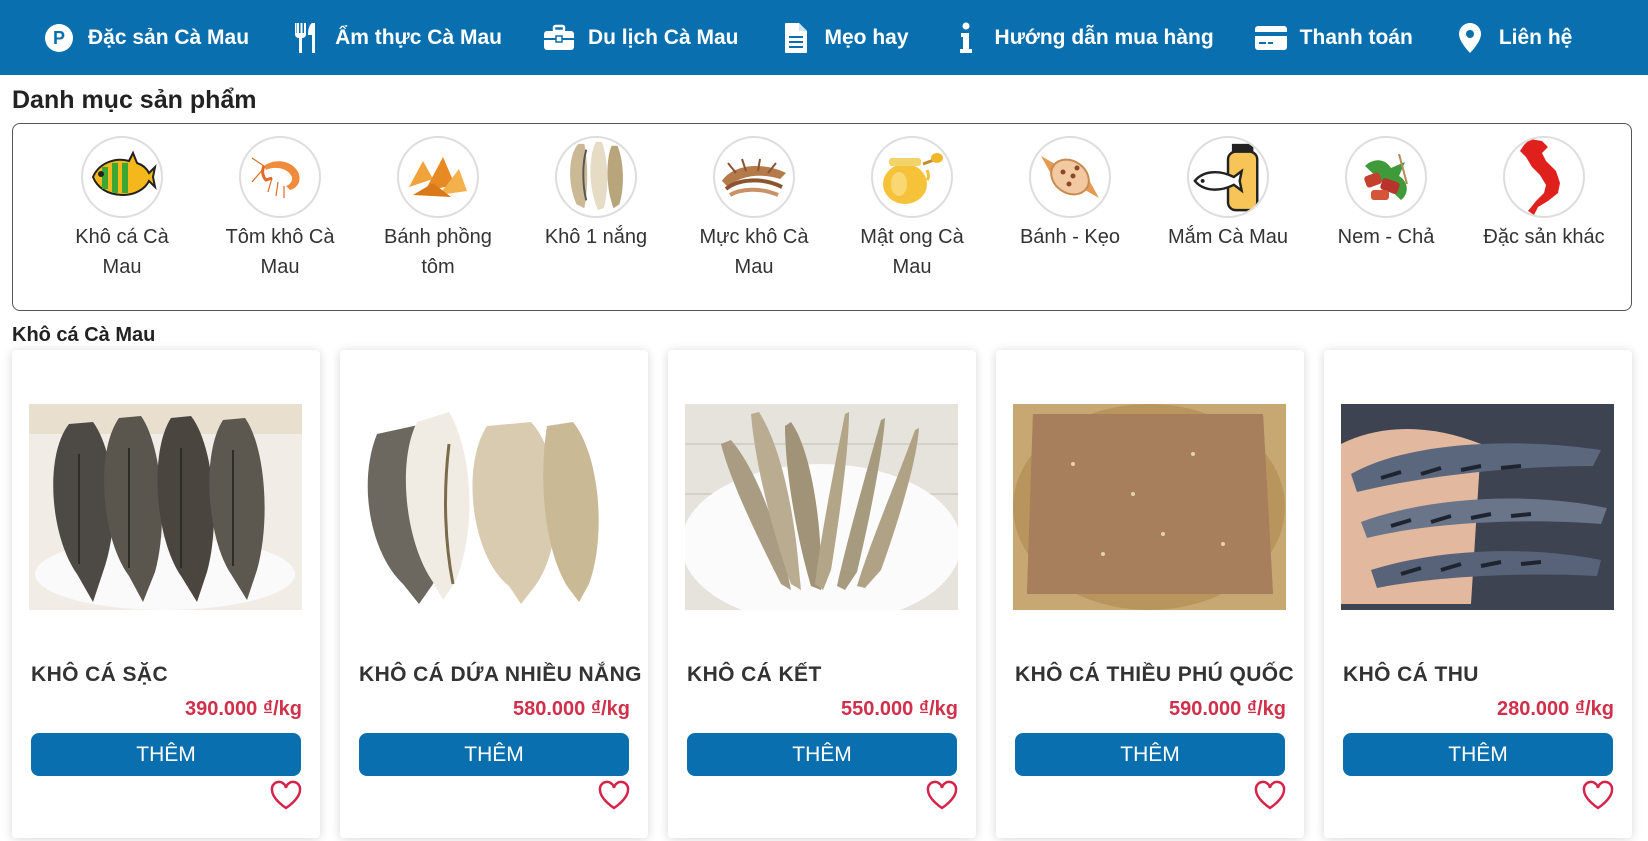 The width and height of the screenshot is (1648, 841). Describe the element at coordinates (438, 252) in the screenshot. I see `category-label: Bánh phồng tôm` at that location.